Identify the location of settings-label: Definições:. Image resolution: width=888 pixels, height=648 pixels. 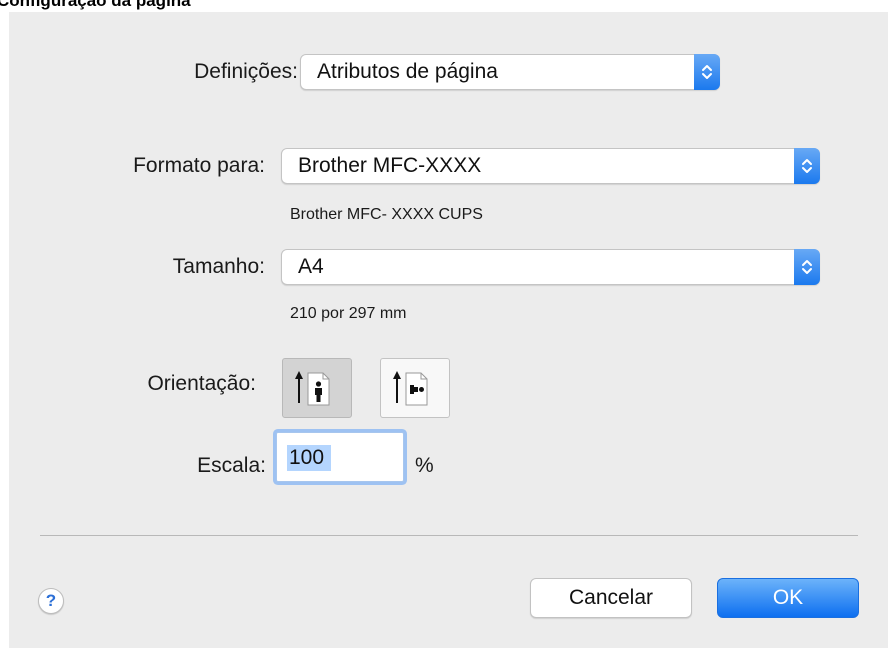
(246, 71).